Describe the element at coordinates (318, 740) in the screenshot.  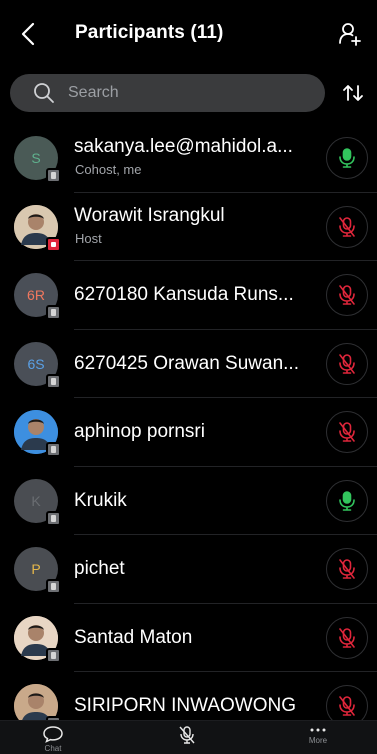
I see `more-label: More` at that location.